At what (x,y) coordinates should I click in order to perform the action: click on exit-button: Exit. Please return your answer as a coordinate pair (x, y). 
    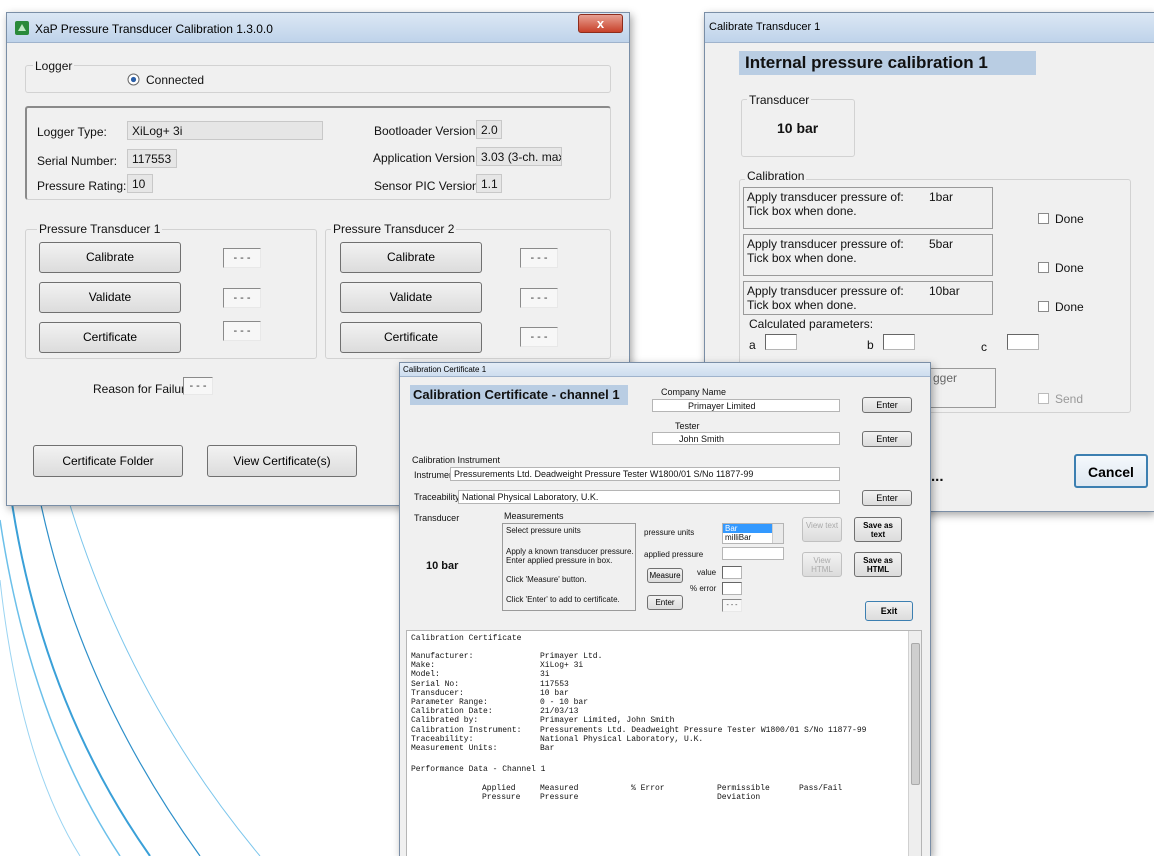
    Looking at the image, I should click on (889, 611).